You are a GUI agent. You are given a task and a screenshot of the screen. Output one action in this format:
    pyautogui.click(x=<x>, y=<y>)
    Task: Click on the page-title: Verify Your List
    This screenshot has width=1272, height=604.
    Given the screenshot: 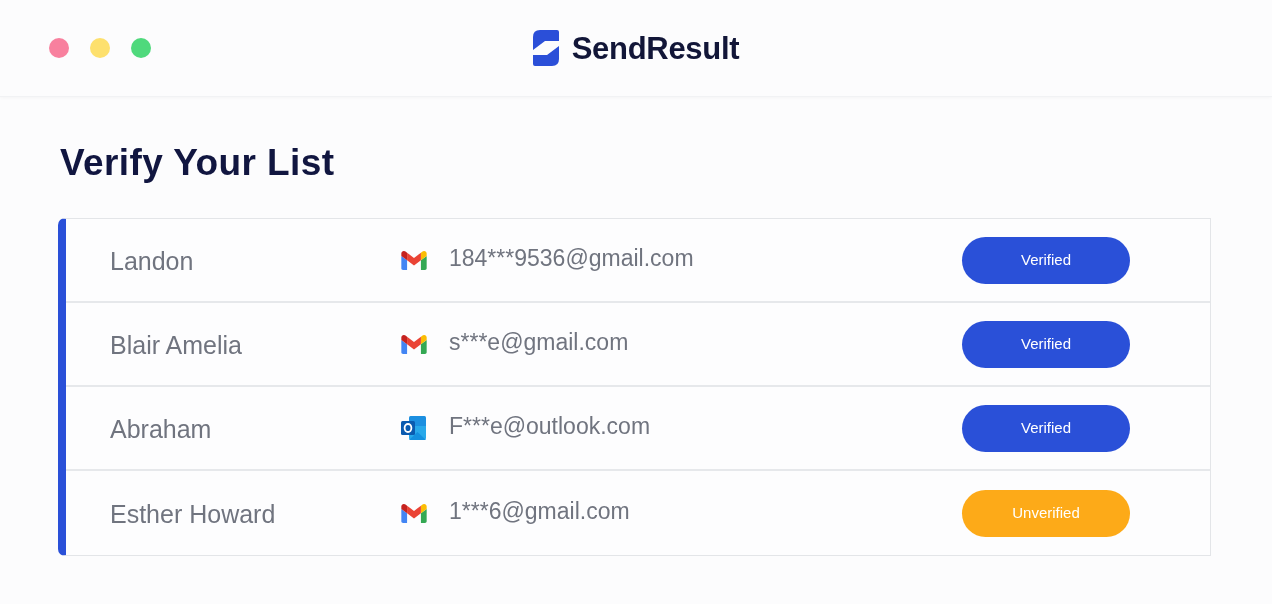 What is the action you would take?
    pyautogui.click(x=198, y=163)
    